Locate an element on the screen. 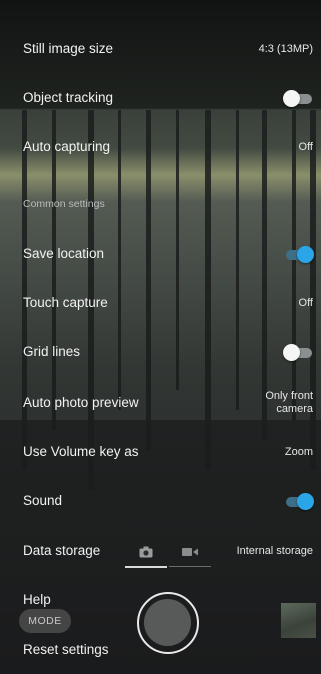 This screenshot has height=674, width=321. setting-auto-capturing: Auto capturing Off is located at coordinates (160, 146).